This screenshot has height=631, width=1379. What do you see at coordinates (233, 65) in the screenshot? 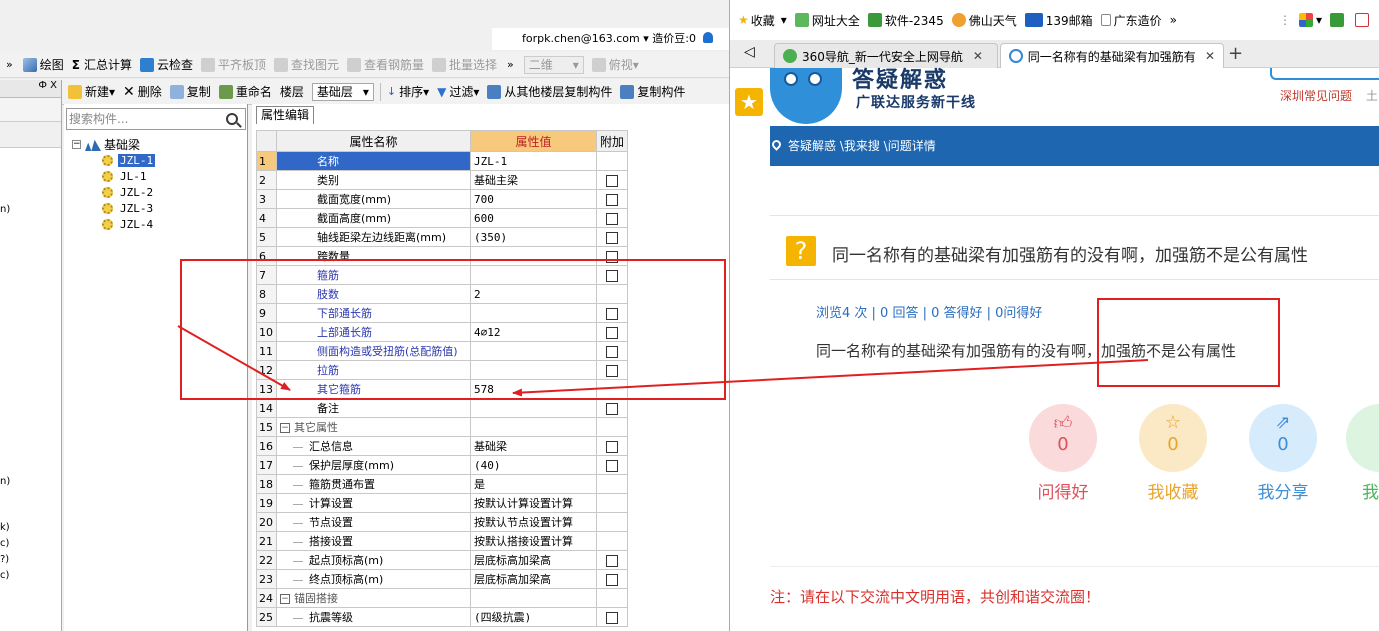
I see `flat-slab-button: 平齐板顶` at bounding box center [233, 65].